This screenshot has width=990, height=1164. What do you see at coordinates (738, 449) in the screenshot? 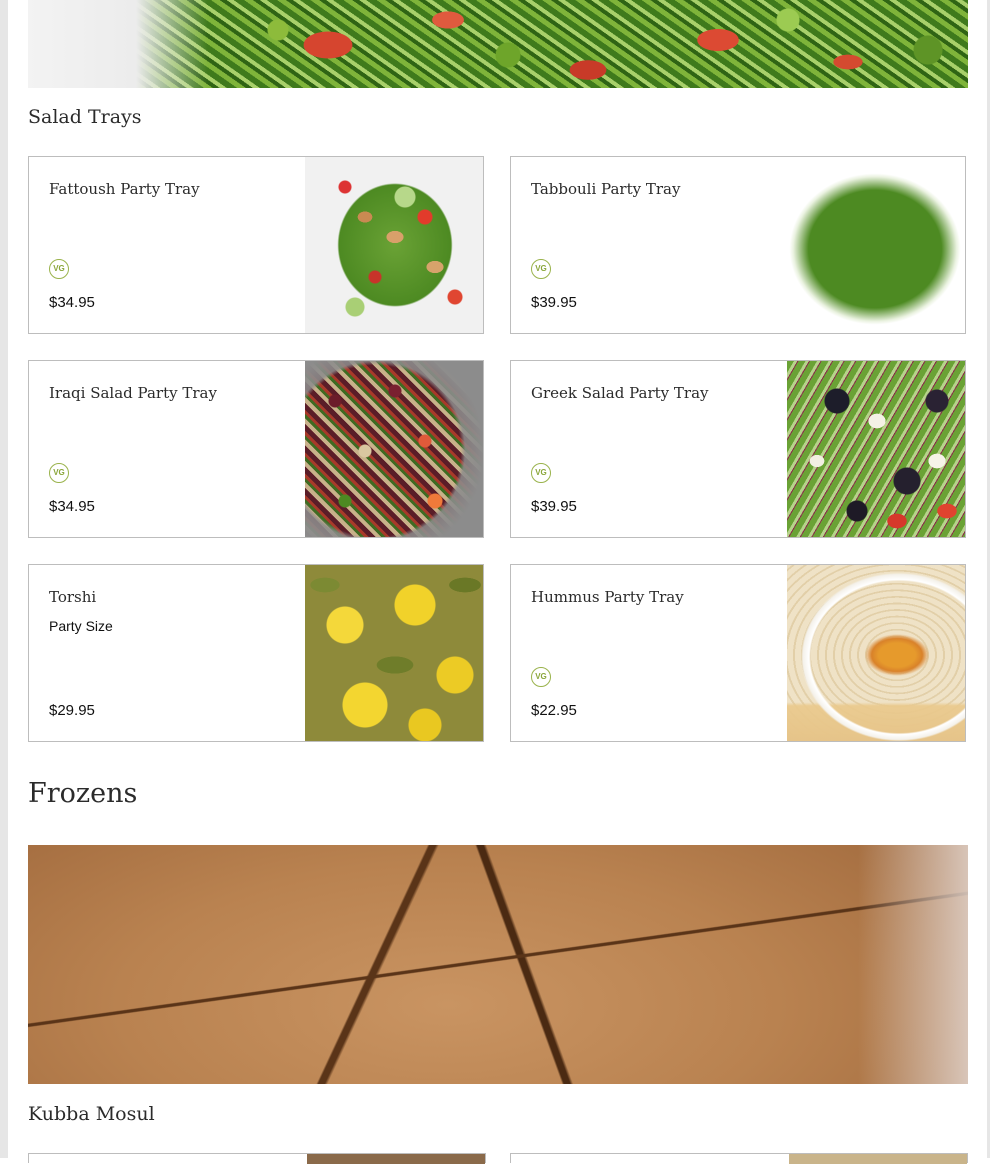
I see `menu-item-card: Greek Salad Party Tray VG $39.95` at bounding box center [738, 449].